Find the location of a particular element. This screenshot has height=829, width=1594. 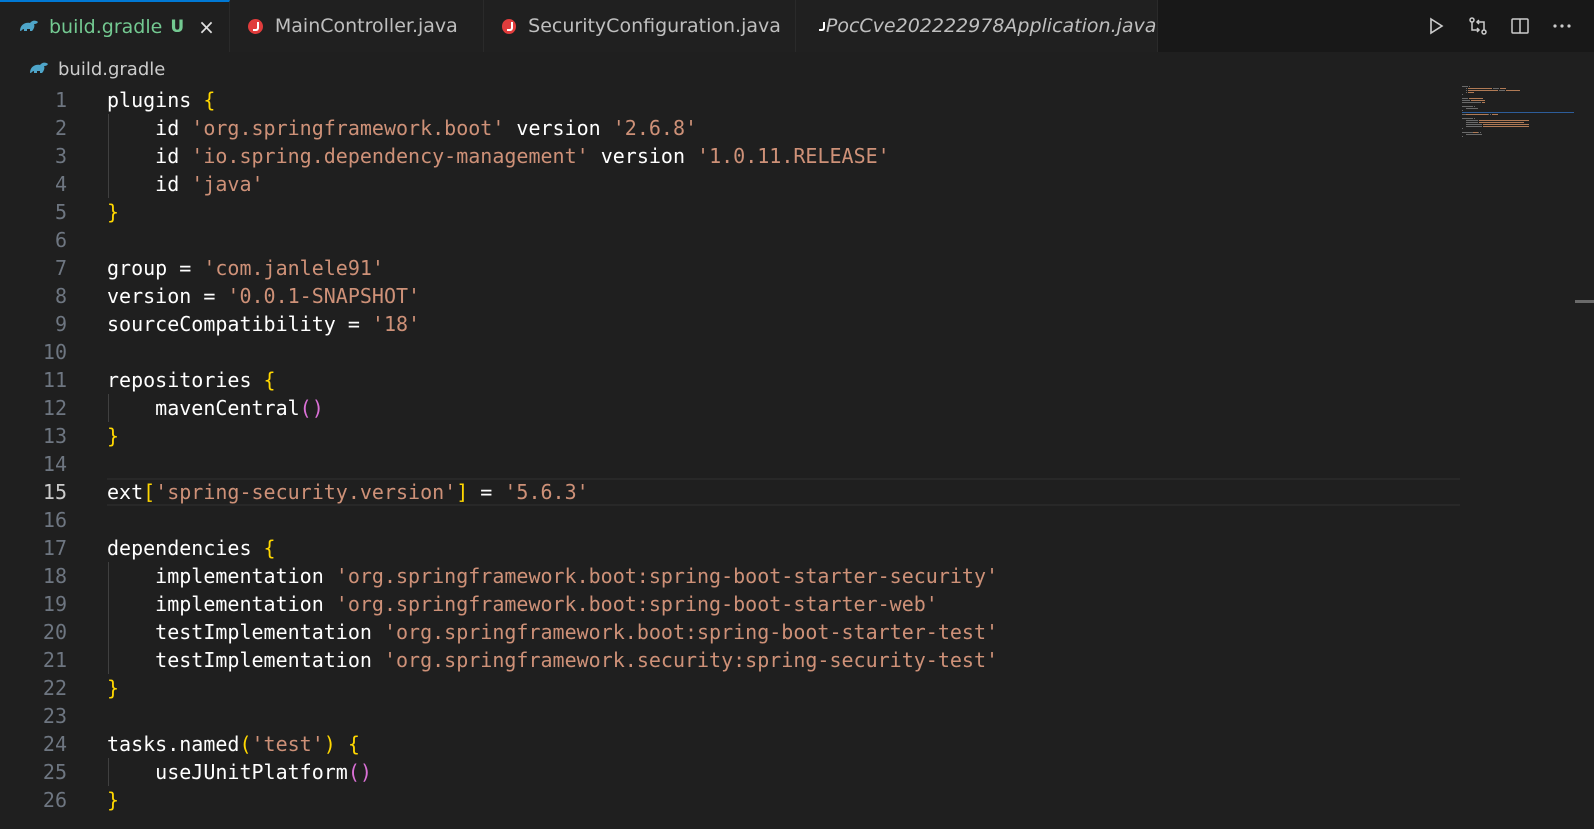

code-text: plugins { is located at coordinates (161, 100).